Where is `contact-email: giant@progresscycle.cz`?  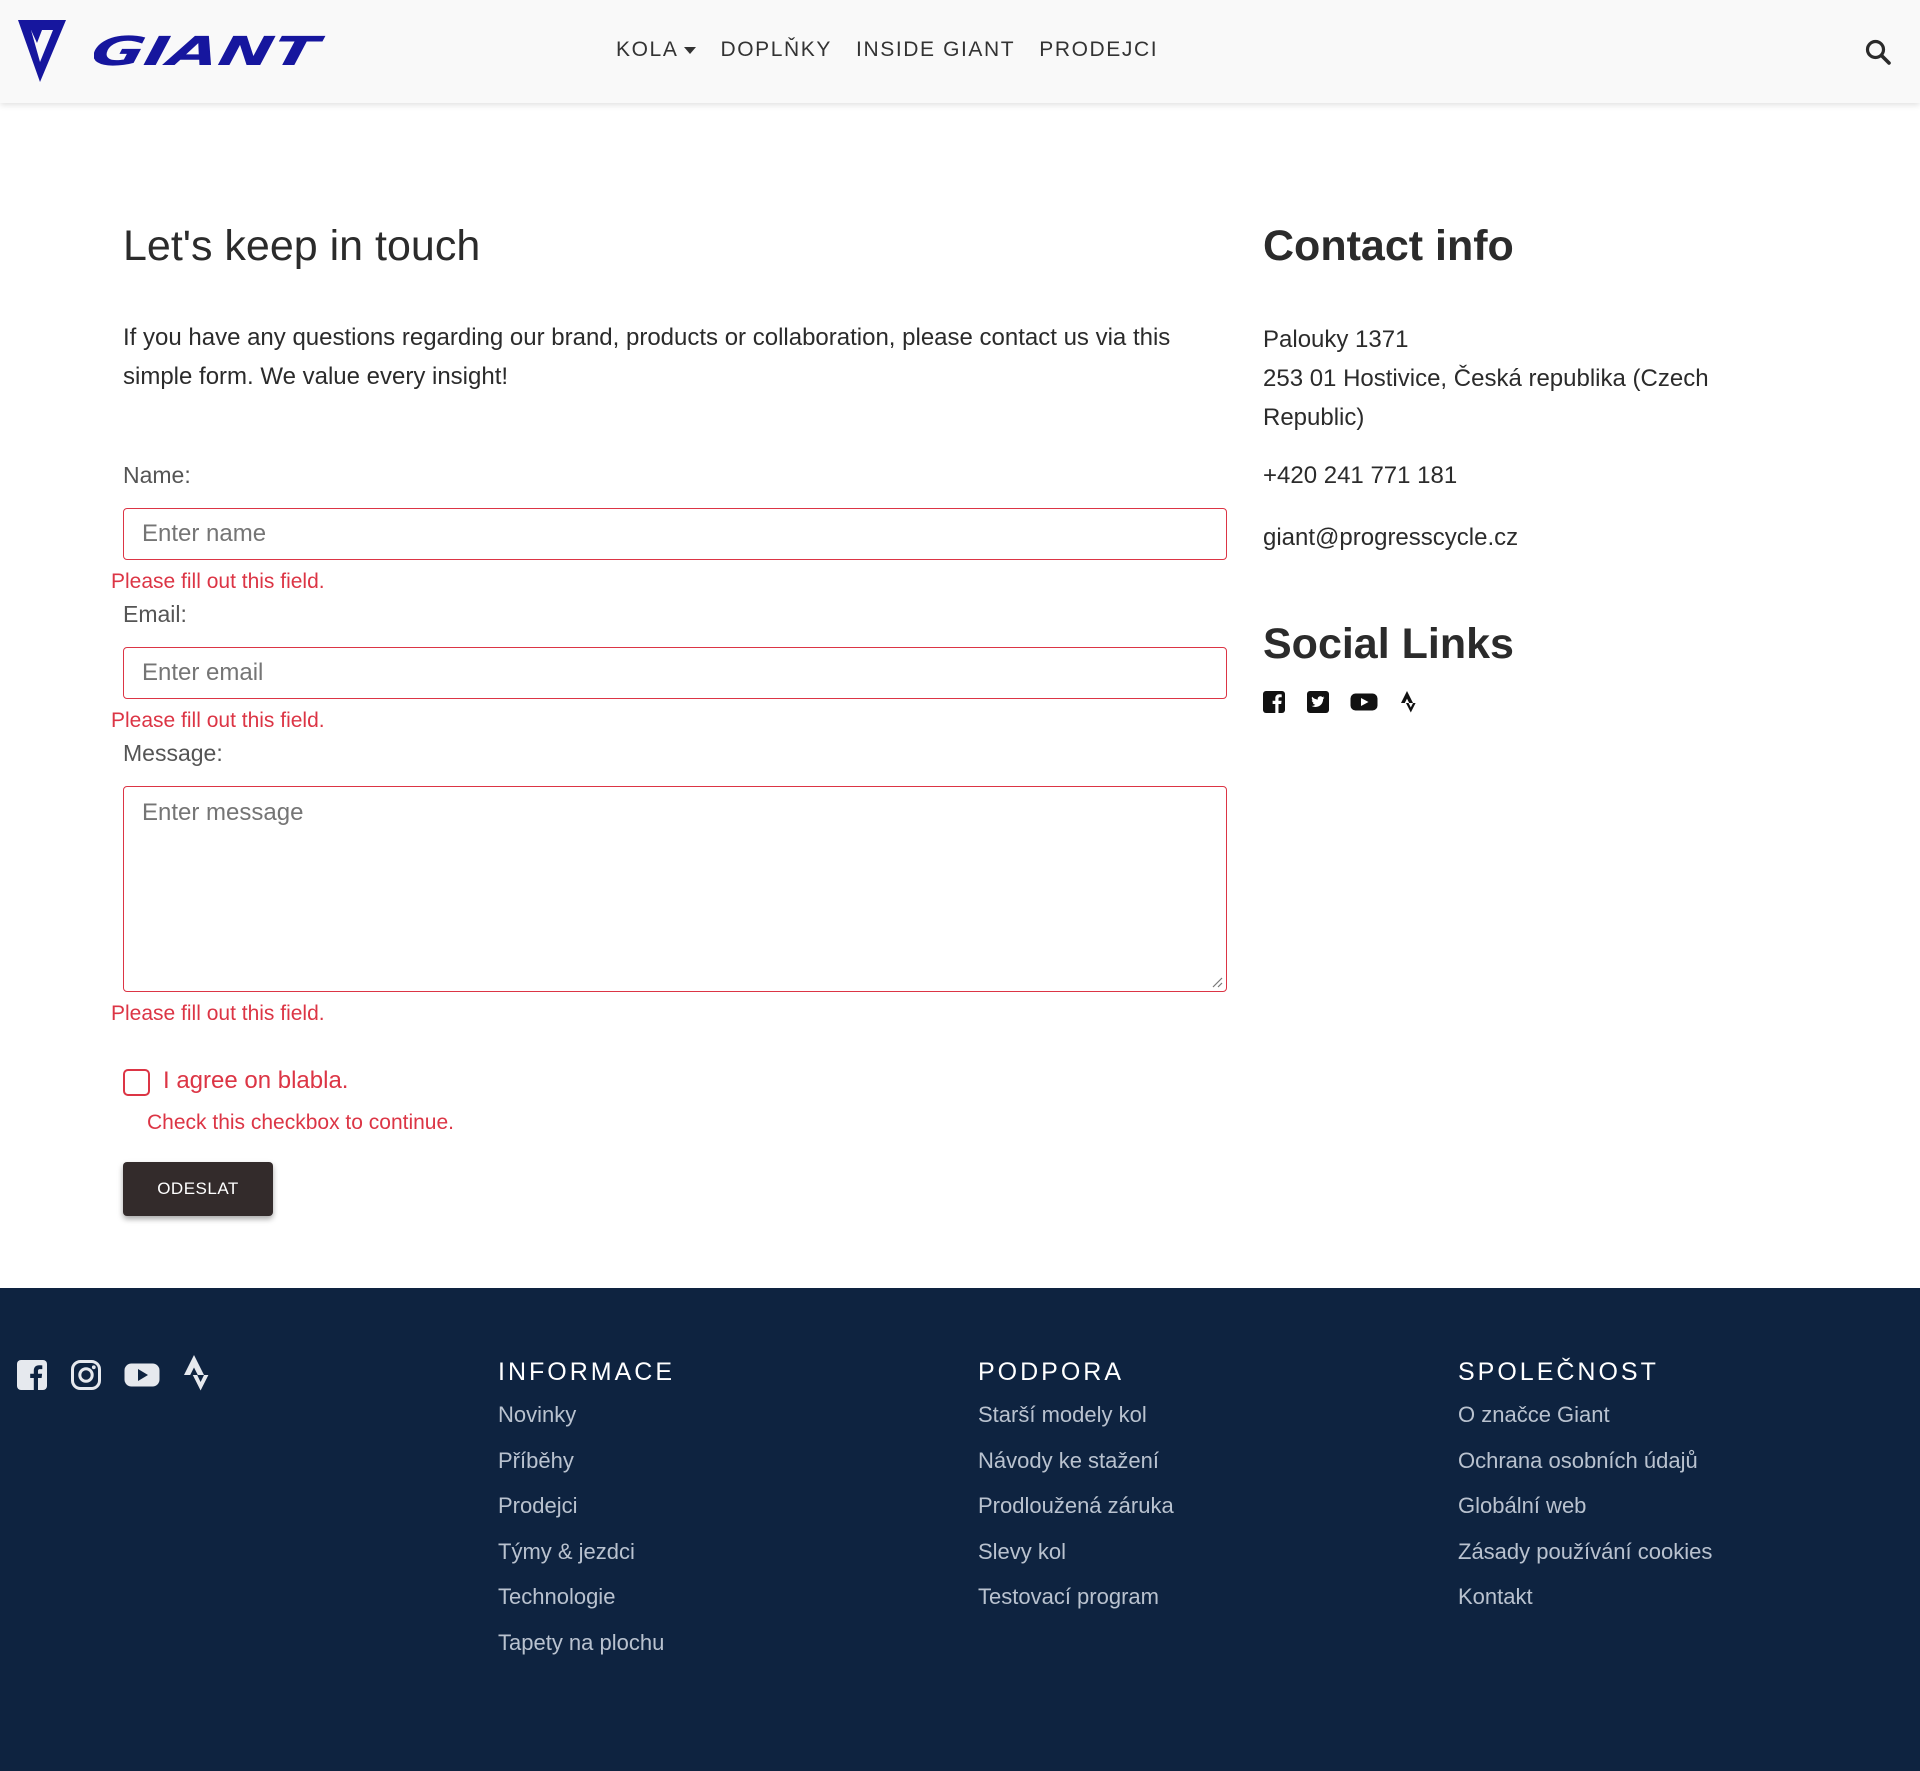
contact-email: giant@progresscycle.cz is located at coordinates (1390, 538).